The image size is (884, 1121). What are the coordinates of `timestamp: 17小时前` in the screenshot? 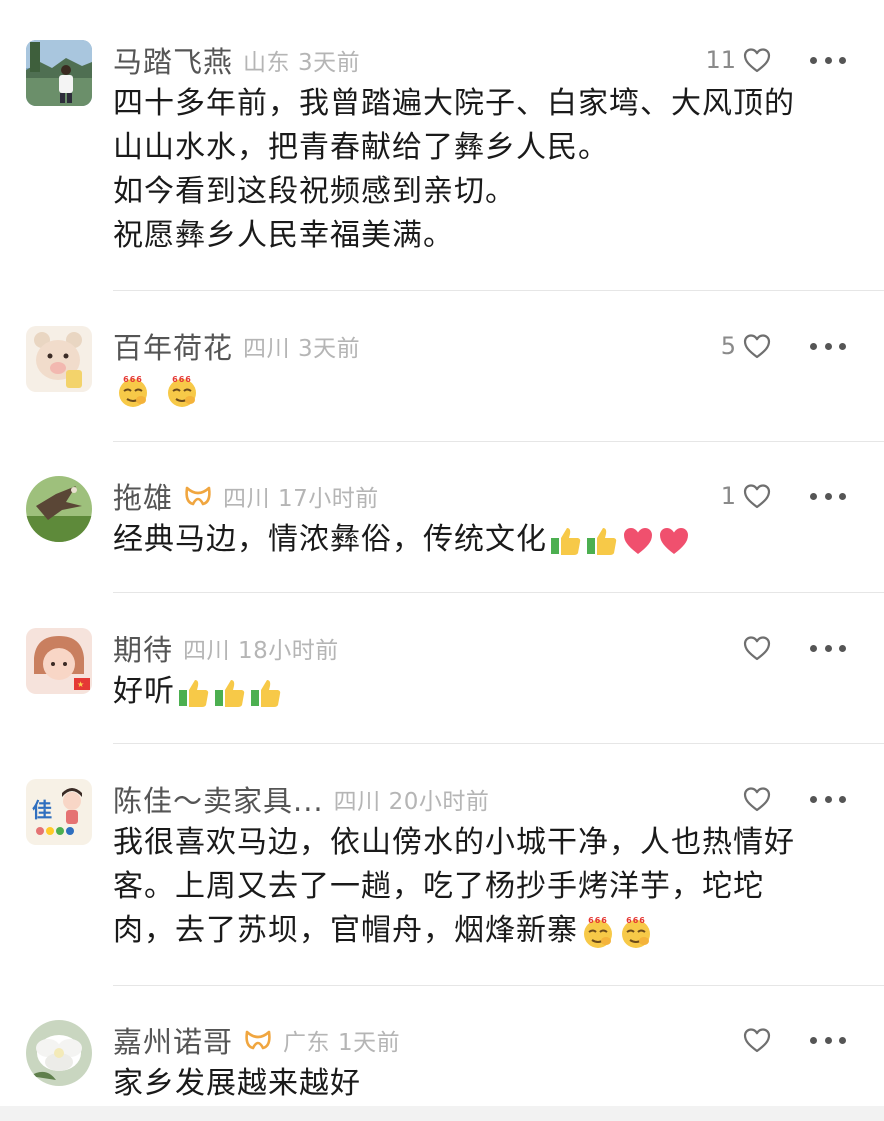 It's located at (328, 499).